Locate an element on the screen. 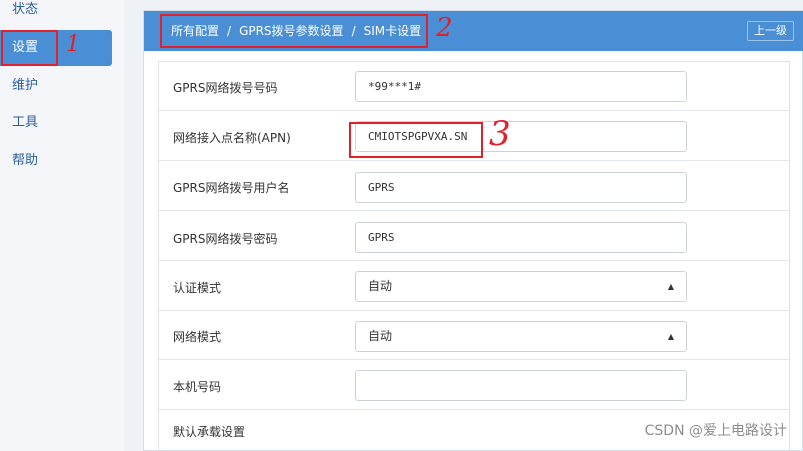 The image size is (803, 451). sidebar-item-status: 状态 is located at coordinates (56, 14).